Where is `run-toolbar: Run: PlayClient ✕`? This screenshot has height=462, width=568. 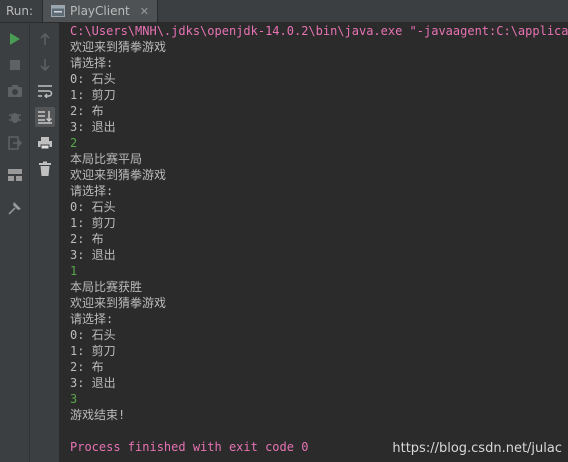
run-toolbar: Run: PlayClient ✕ is located at coordinates (284, 11).